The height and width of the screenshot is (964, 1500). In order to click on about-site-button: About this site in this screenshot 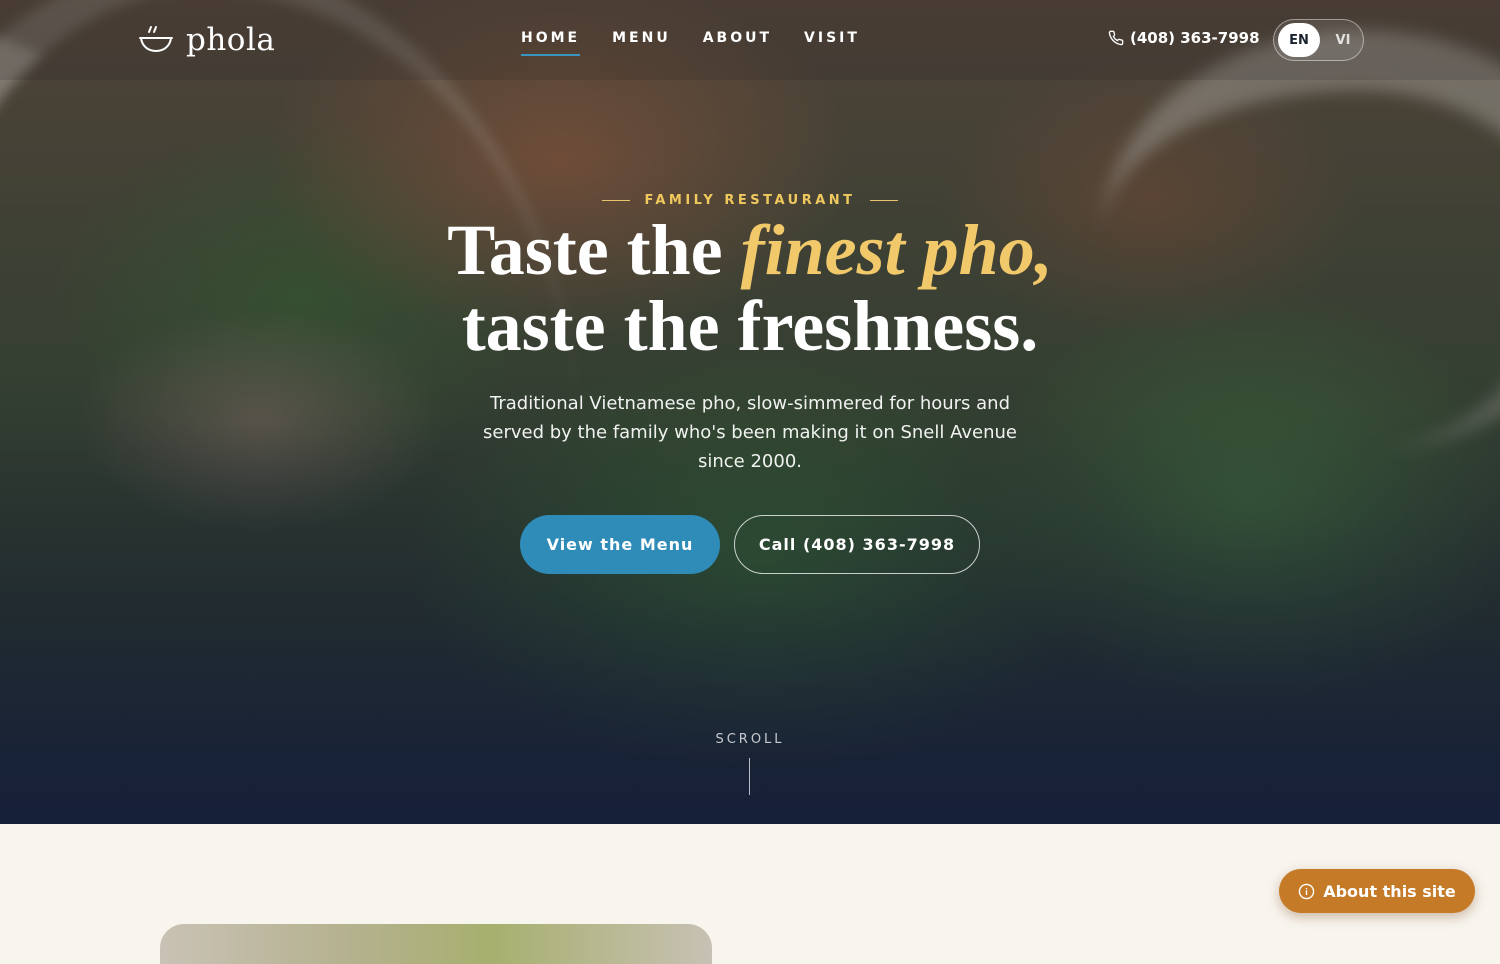, I will do `click(1377, 891)`.